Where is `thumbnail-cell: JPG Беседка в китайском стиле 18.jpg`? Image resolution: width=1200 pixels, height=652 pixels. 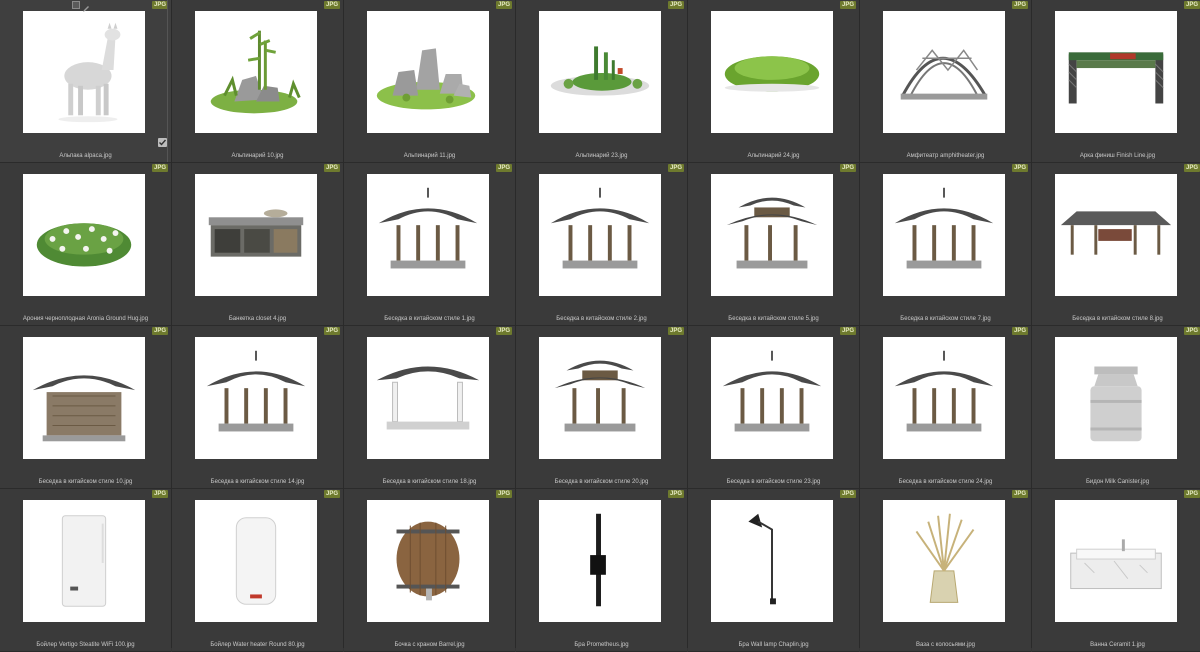 thumbnail-cell: JPG Беседка в китайском стиле 18.jpg is located at coordinates (429, 407).